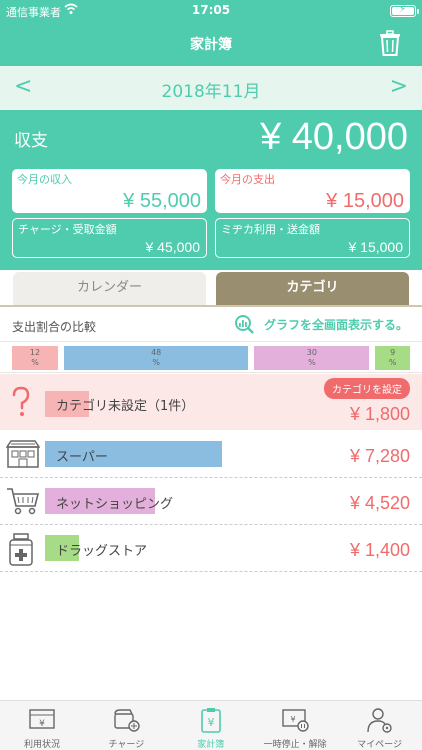 The width and height of the screenshot is (422, 750). Describe the element at coordinates (156, 352) in the screenshot. I see `ratio-segment-percent: 48` at that location.